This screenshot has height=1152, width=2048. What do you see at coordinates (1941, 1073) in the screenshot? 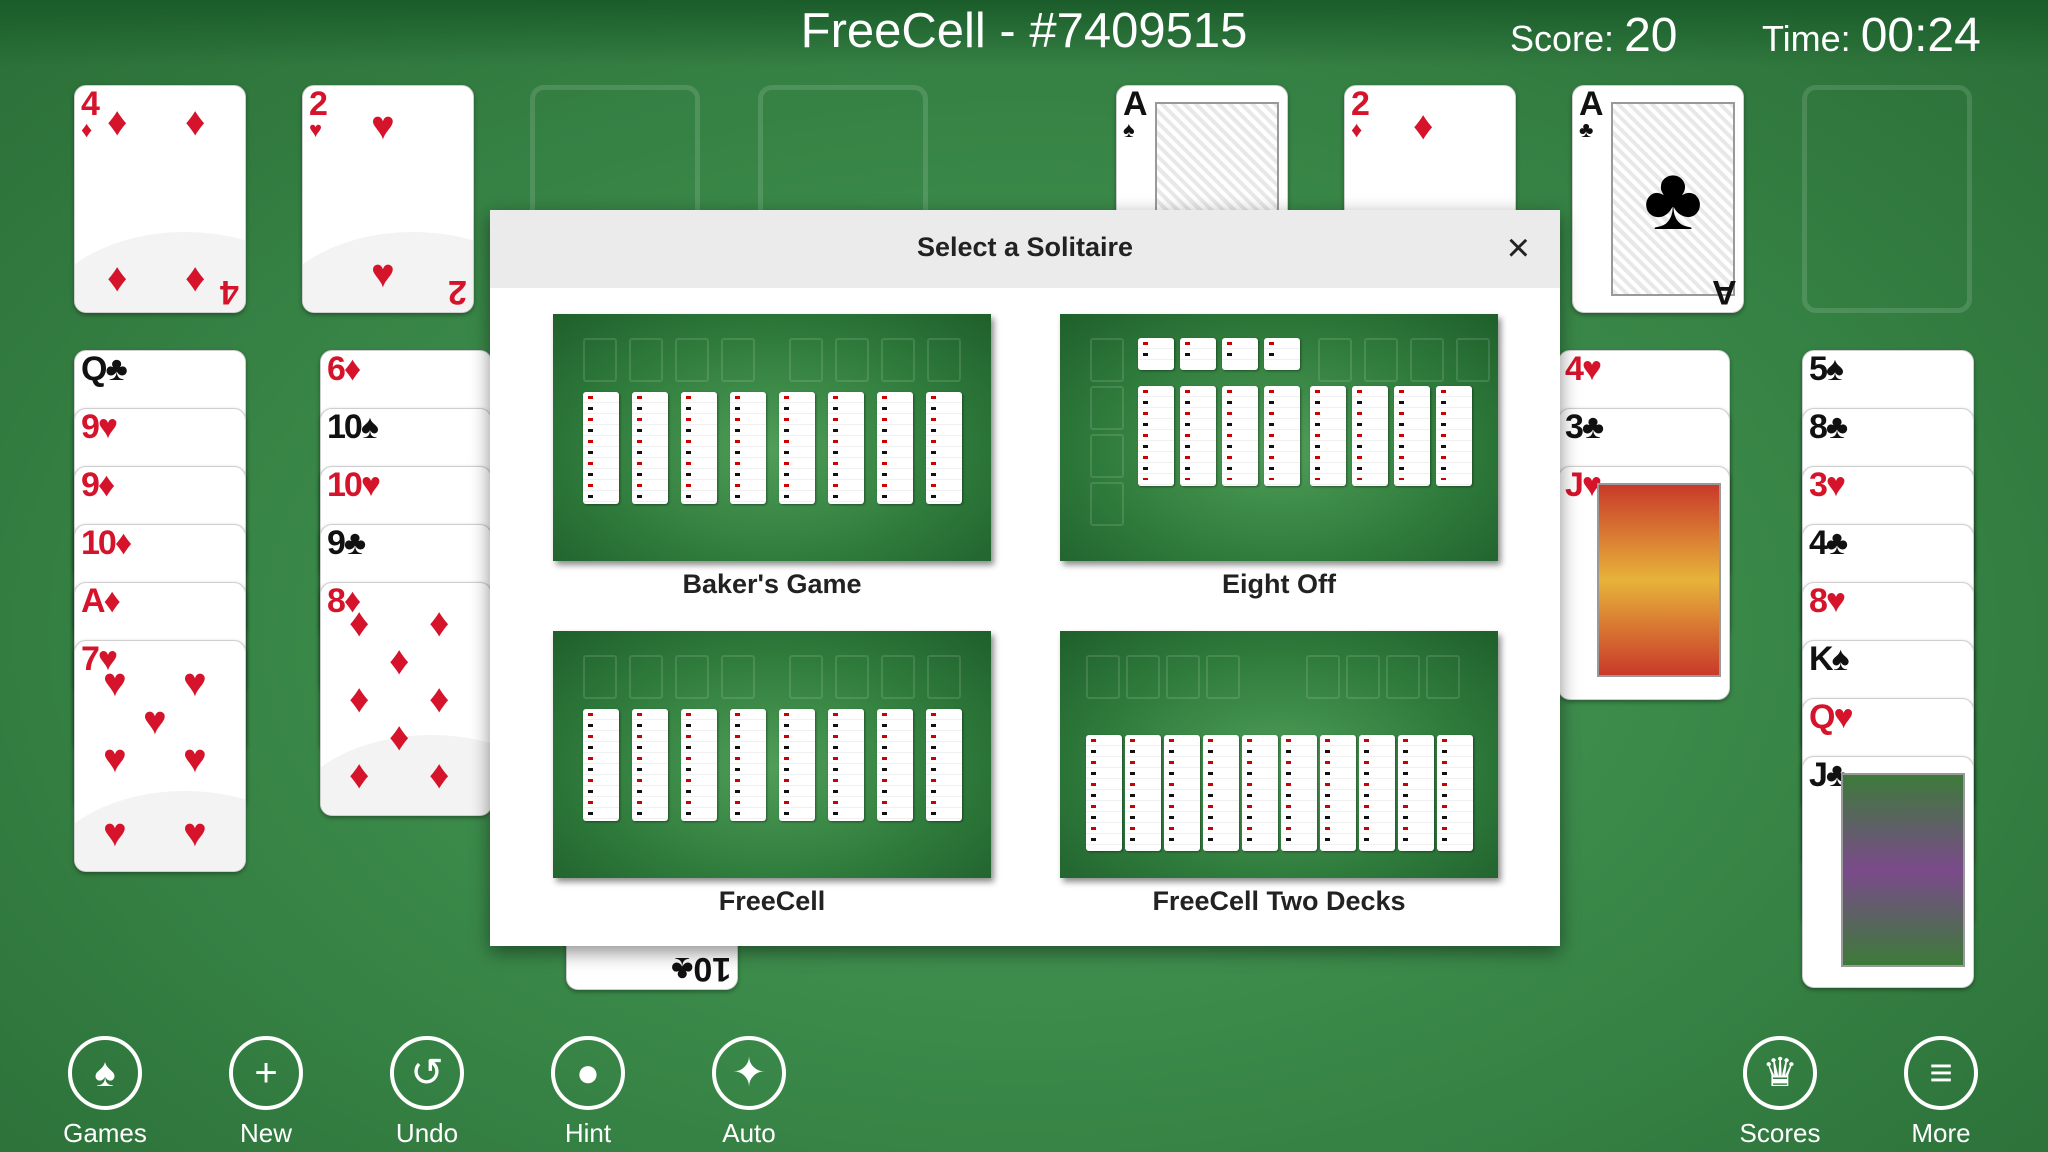
I see `menu-icon: ≡` at bounding box center [1941, 1073].